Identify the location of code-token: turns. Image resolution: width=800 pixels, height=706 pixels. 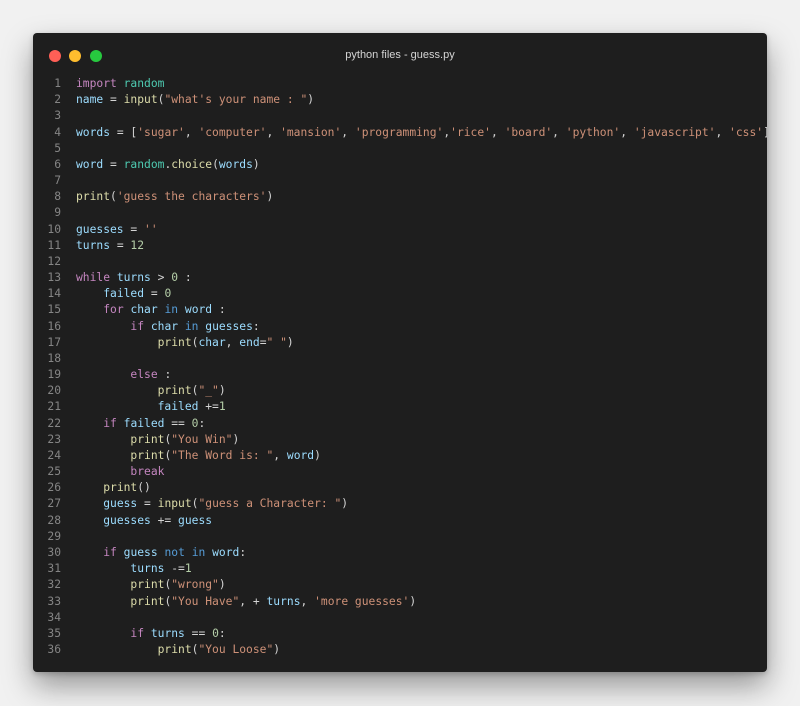
(283, 601).